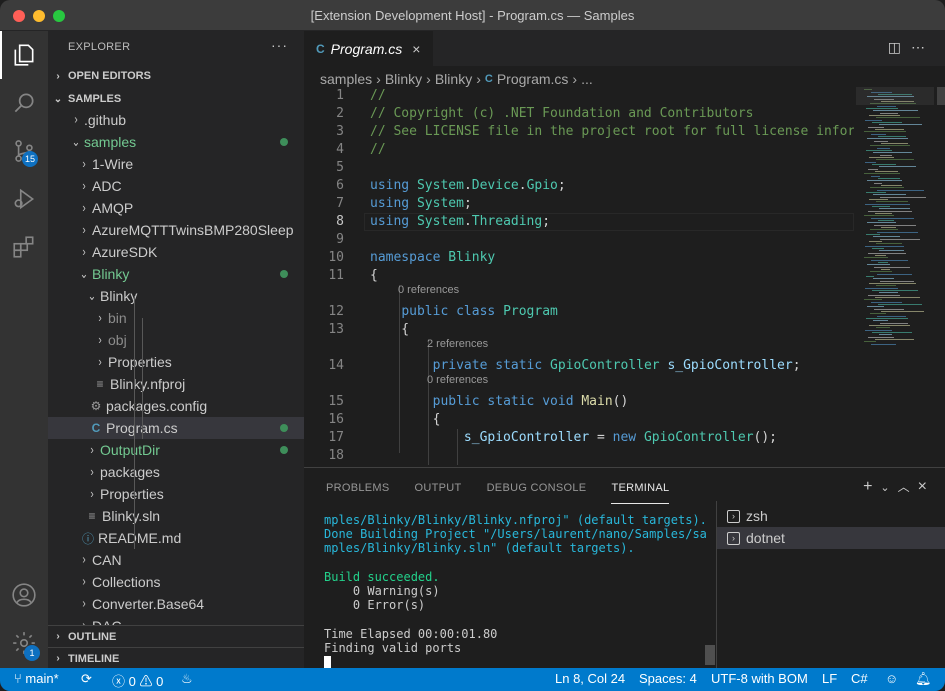 Image resolution: width=945 pixels, height=691 pixels. Describe the element at coordinates (176, 450) in the screenshot. I see `tree-item: › OutputDir` at that location.